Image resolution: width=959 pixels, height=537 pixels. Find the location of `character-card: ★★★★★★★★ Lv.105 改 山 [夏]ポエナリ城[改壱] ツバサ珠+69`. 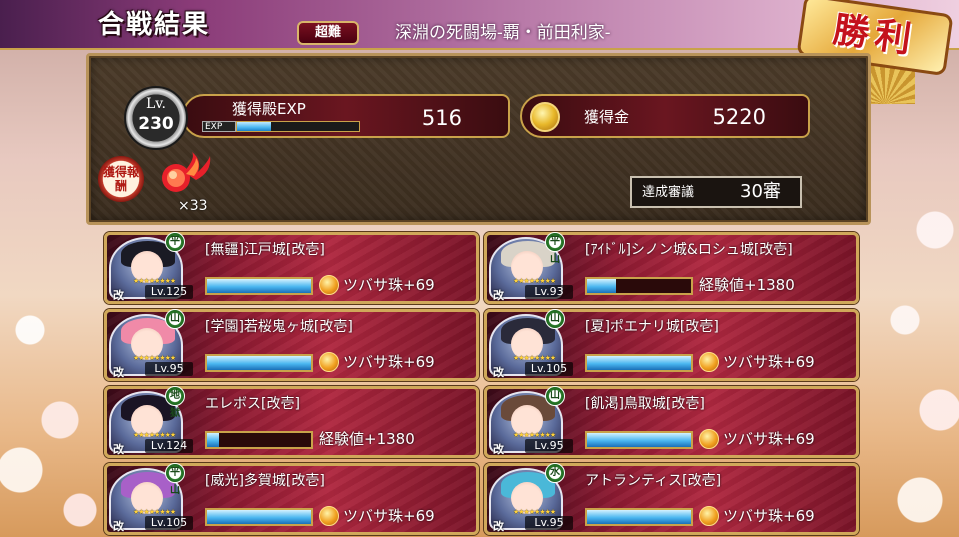

character-card: ★★★★★★★★ Lv.105 改 山 [夏]ポエナリ城[改壱] ツバサ珠+69 is located at coordinates (671, 345).